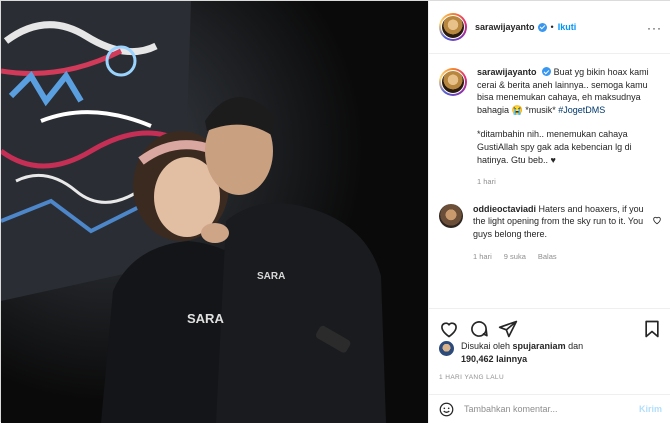  I want to click on follow-button: Ikuti, so click(567, 27).